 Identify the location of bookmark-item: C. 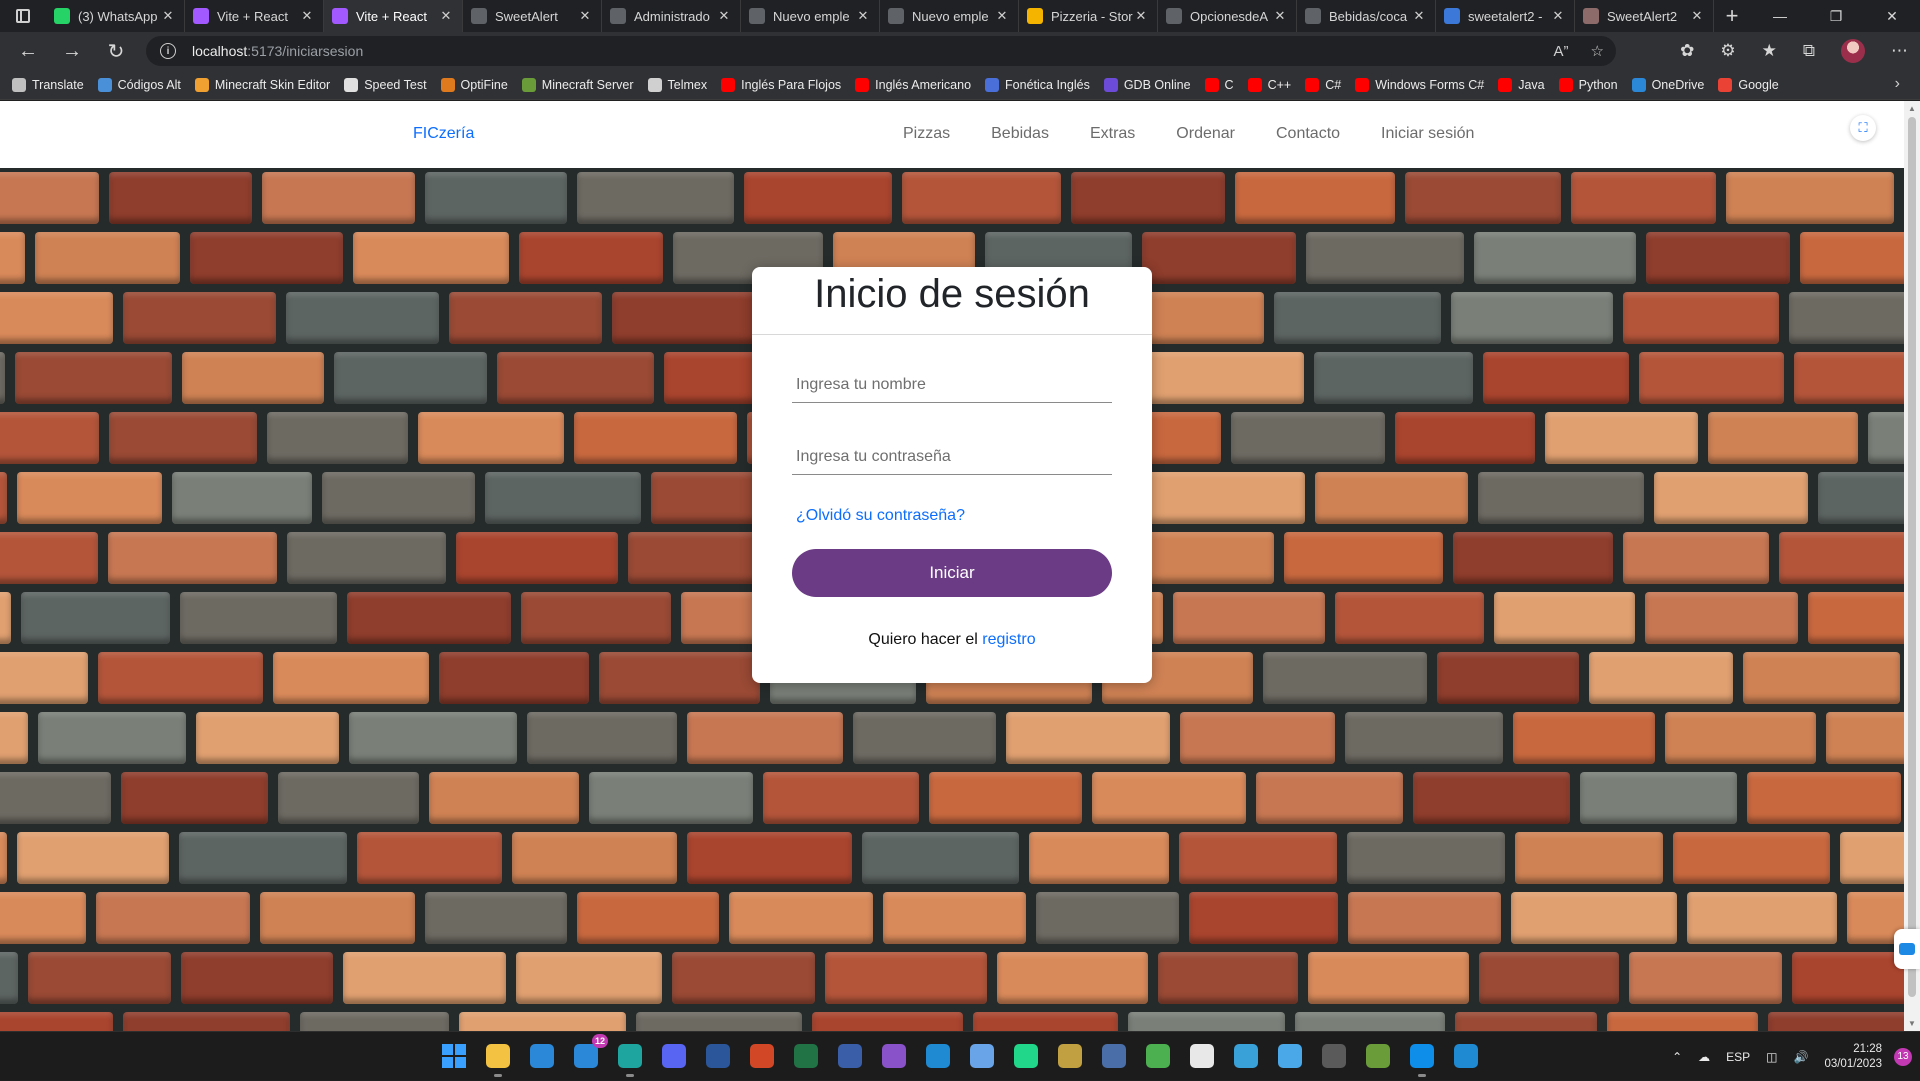
(1219, 84).